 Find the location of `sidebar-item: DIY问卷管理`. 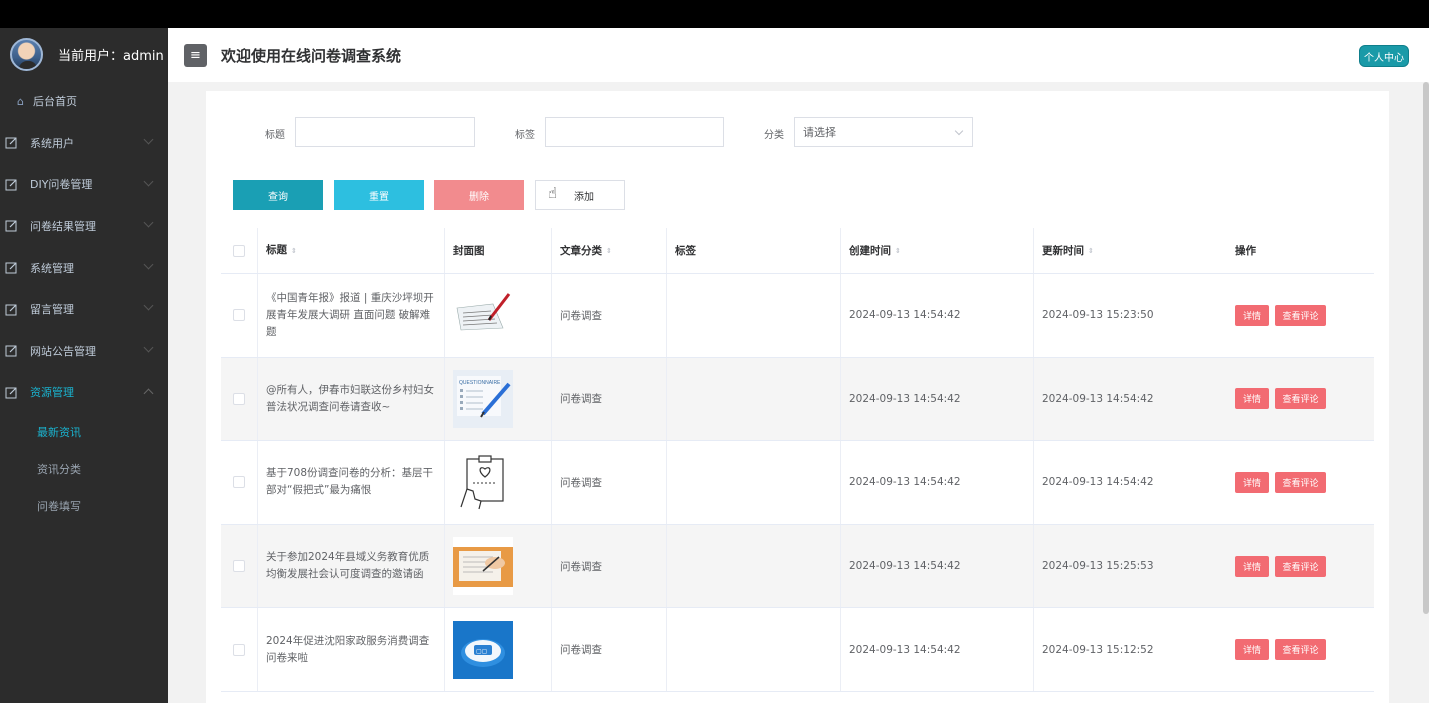

sidebar-item: DIY问卷管理 is located at coordinates (84, 185).